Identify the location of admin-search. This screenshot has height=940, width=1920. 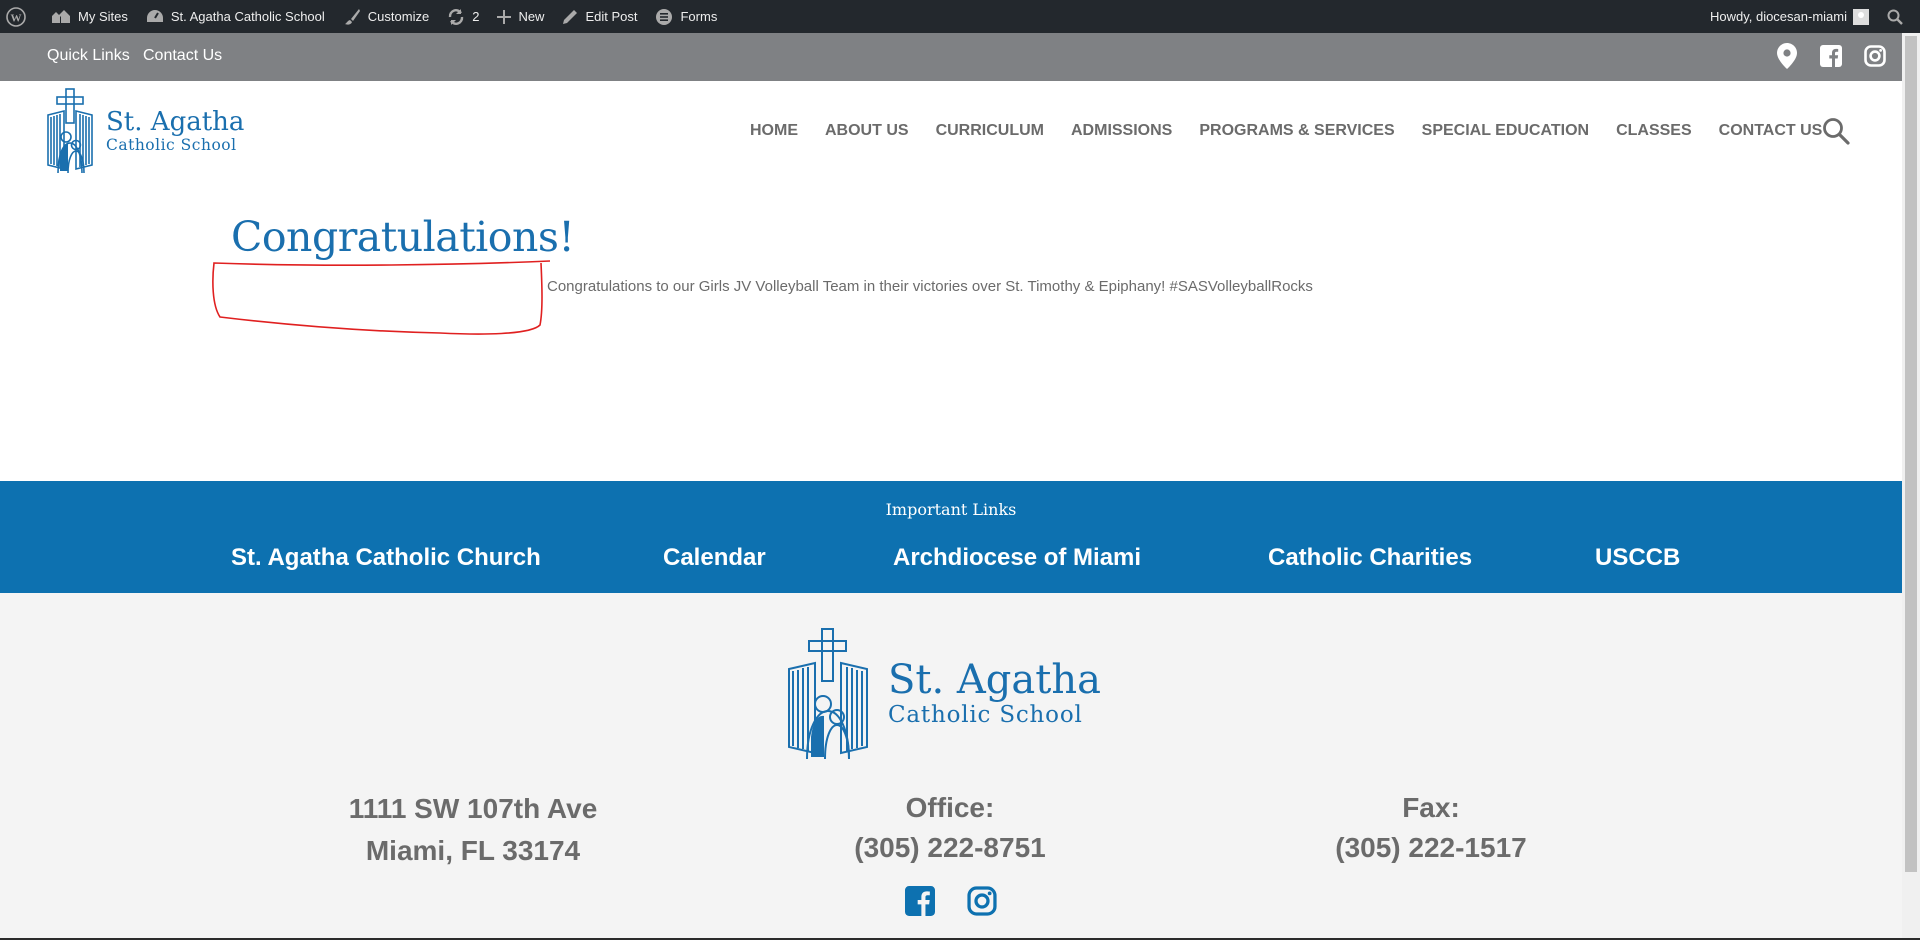
(1899, 16).